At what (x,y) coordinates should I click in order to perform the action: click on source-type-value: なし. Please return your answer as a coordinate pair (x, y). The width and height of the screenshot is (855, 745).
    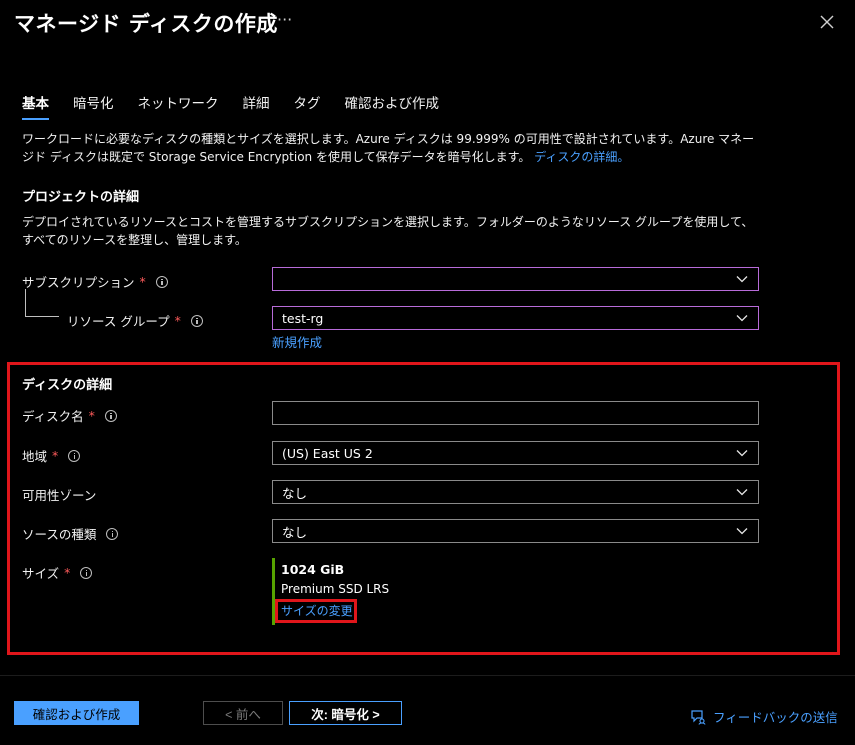
    Looking at the image, I should click on (295, 532).